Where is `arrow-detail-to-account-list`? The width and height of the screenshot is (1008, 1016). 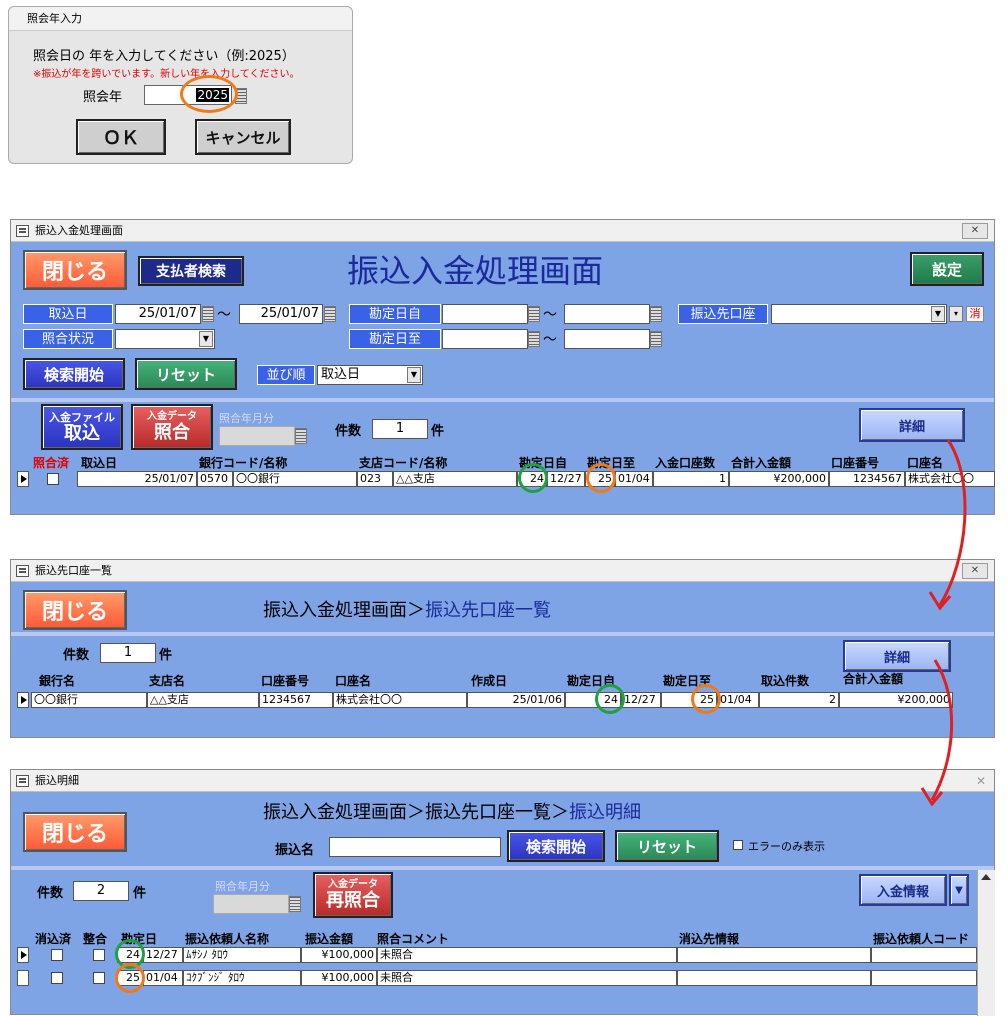 arrow-detail-to-account-list is located at coordinates (952, 522).